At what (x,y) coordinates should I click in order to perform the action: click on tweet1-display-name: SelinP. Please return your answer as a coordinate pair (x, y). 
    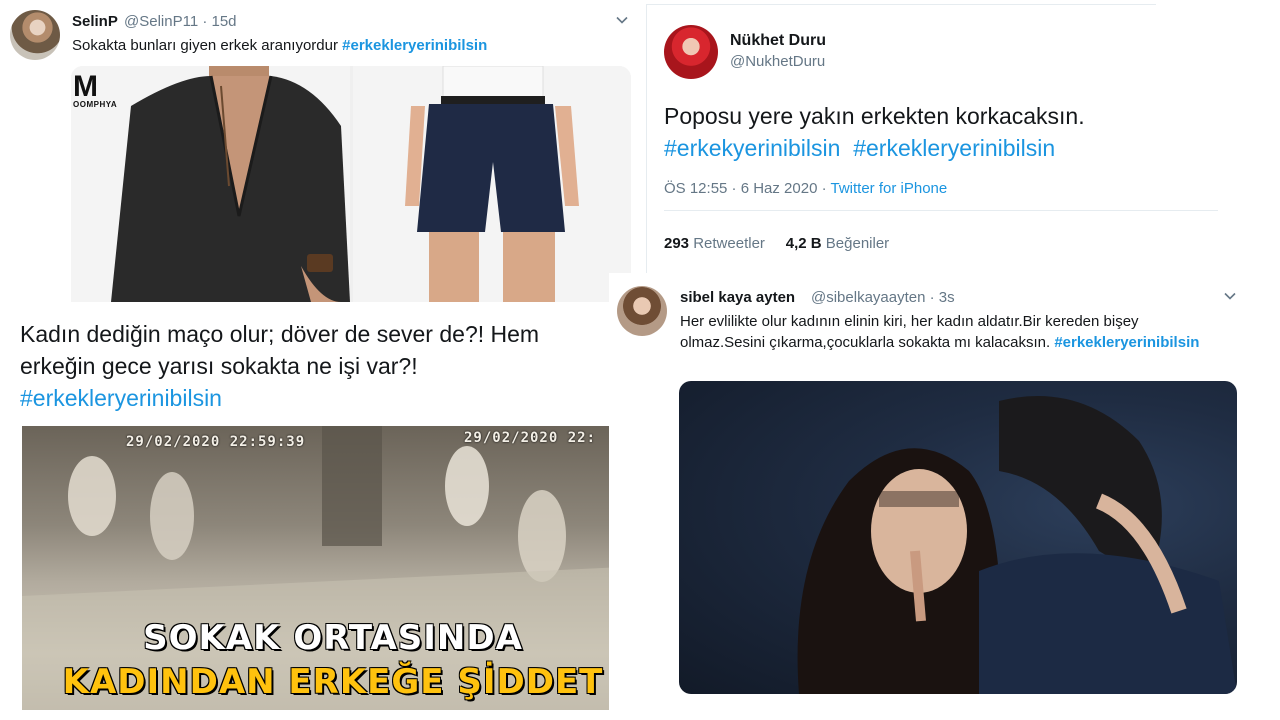
    Looking at the image, I should click on (95, 21).